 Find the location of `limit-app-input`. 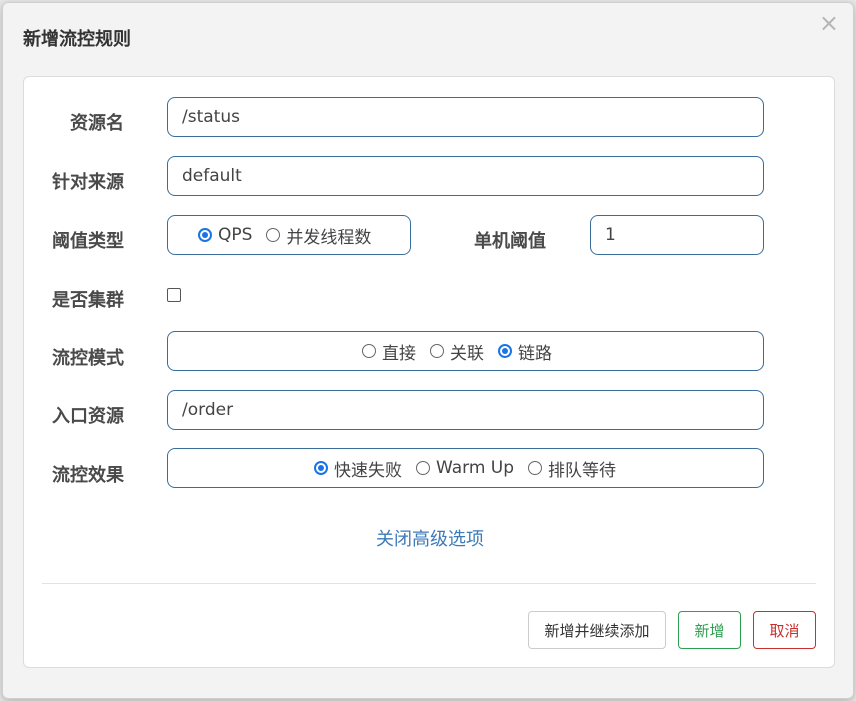

limit-app-input is located at coordinates (465, 176).